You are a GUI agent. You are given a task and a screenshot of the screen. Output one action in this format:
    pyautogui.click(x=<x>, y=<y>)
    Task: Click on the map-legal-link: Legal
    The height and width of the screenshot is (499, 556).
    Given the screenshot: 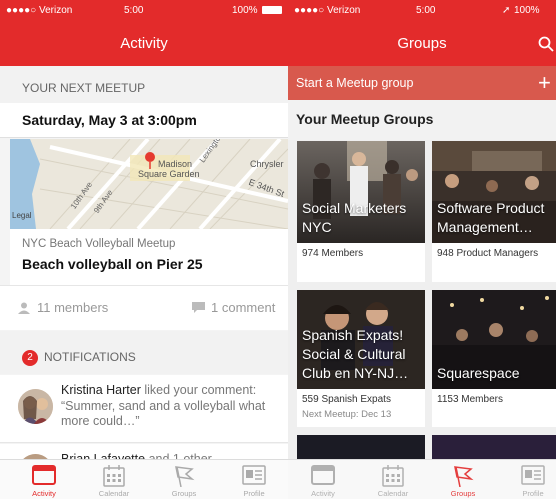 What is the action you would take?
    pyautogui.click(x=22, y=215)
    